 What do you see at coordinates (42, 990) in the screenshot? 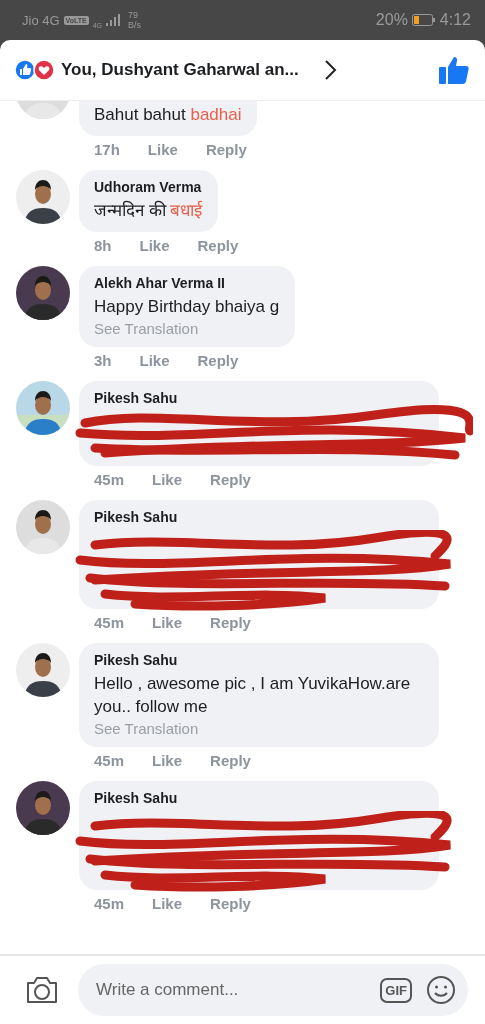
I see `camera-icon` at bounding box center [42, 990].